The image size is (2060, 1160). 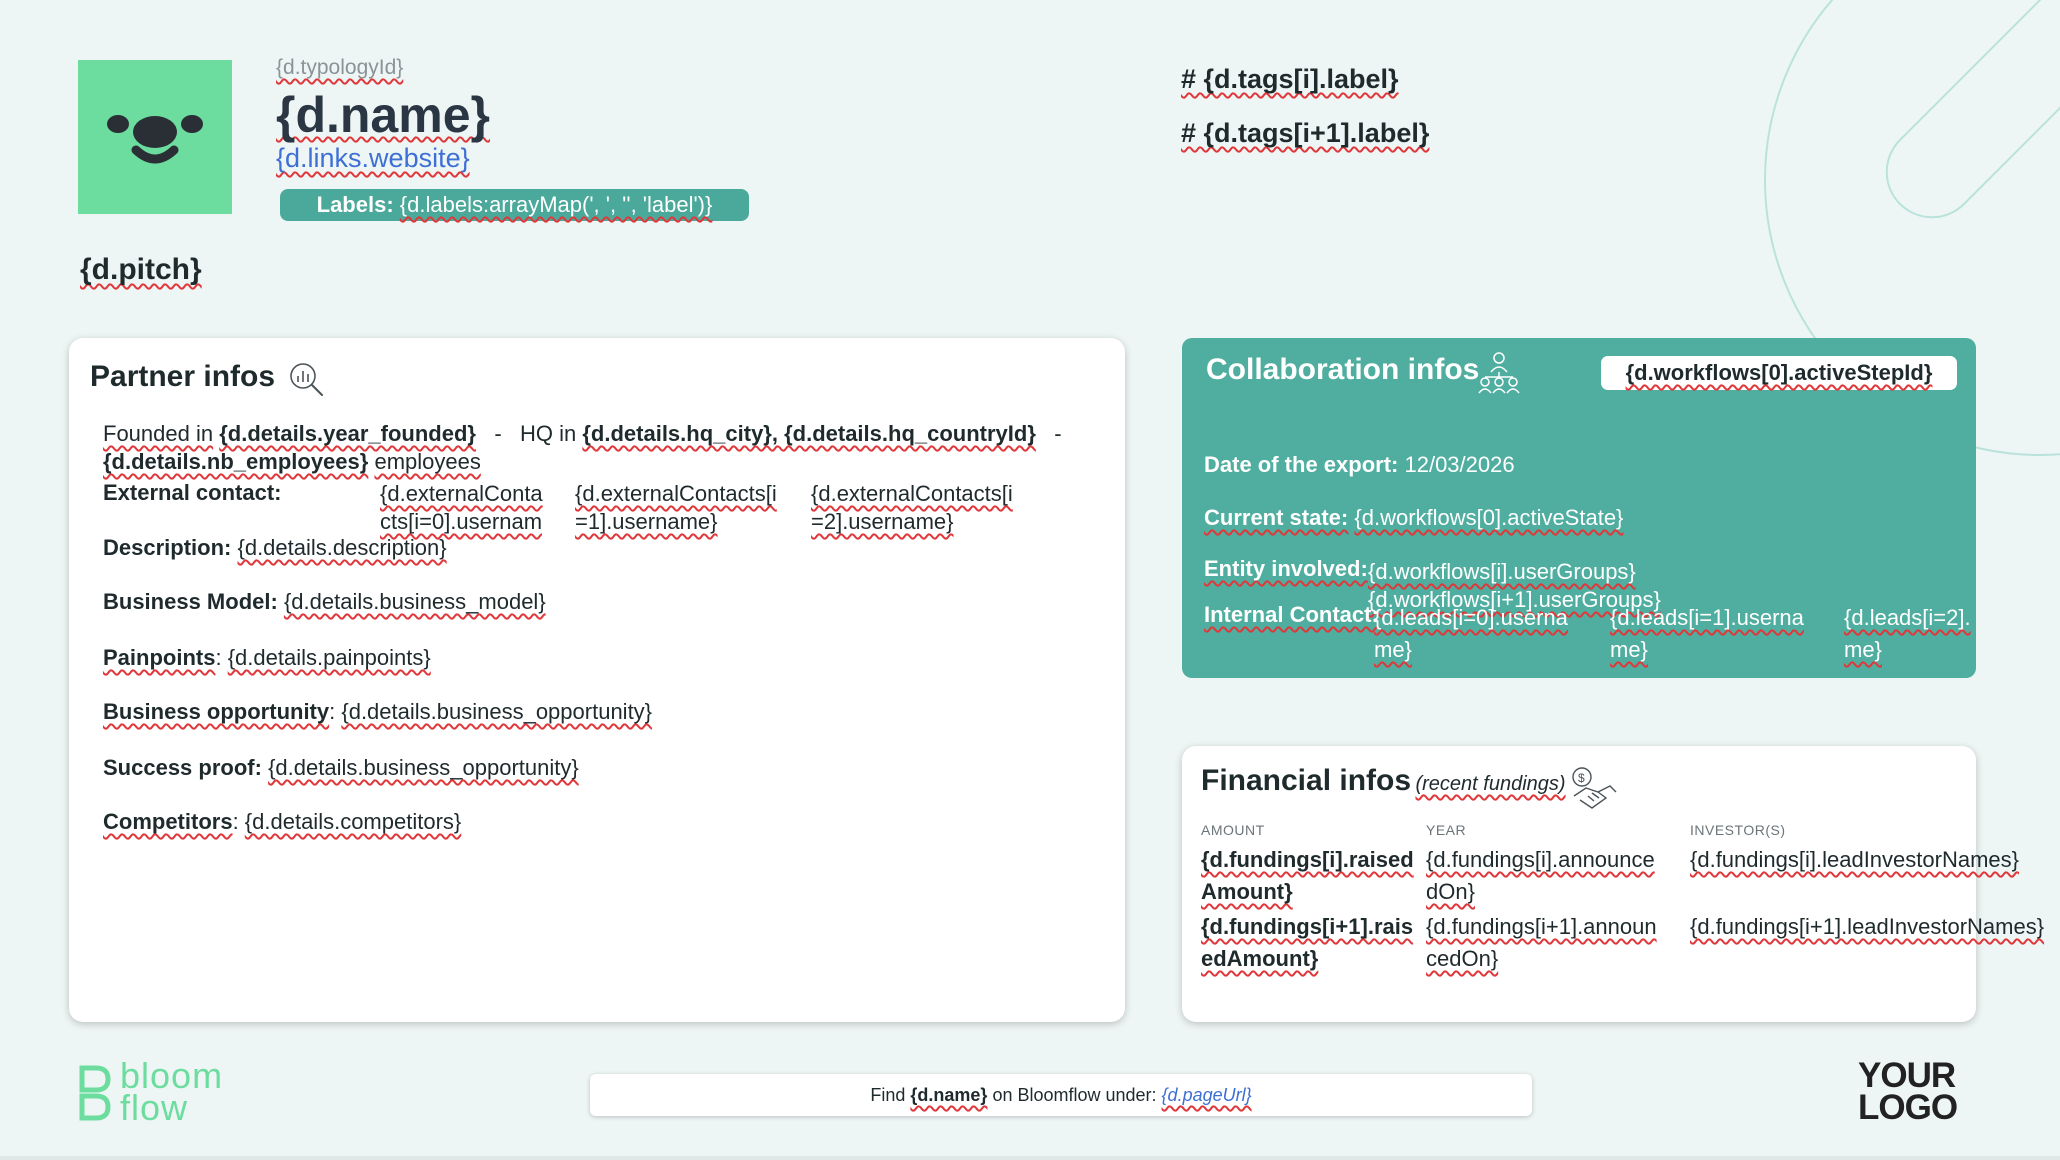 I want to click on external-contact-label: External contact:, so click(x=192, y=492).